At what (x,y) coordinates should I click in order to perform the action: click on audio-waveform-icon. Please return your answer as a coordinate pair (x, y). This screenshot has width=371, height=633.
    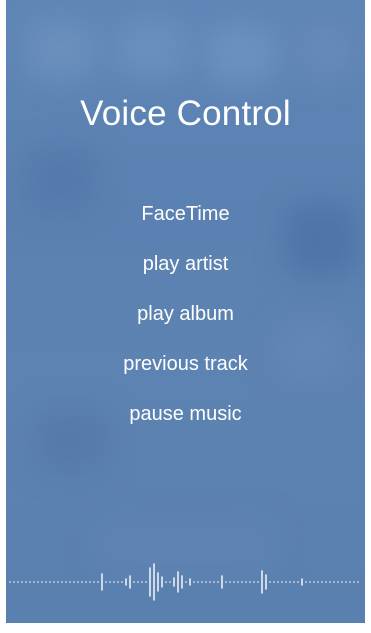
    Looking at the image, I should click on (184, 582).